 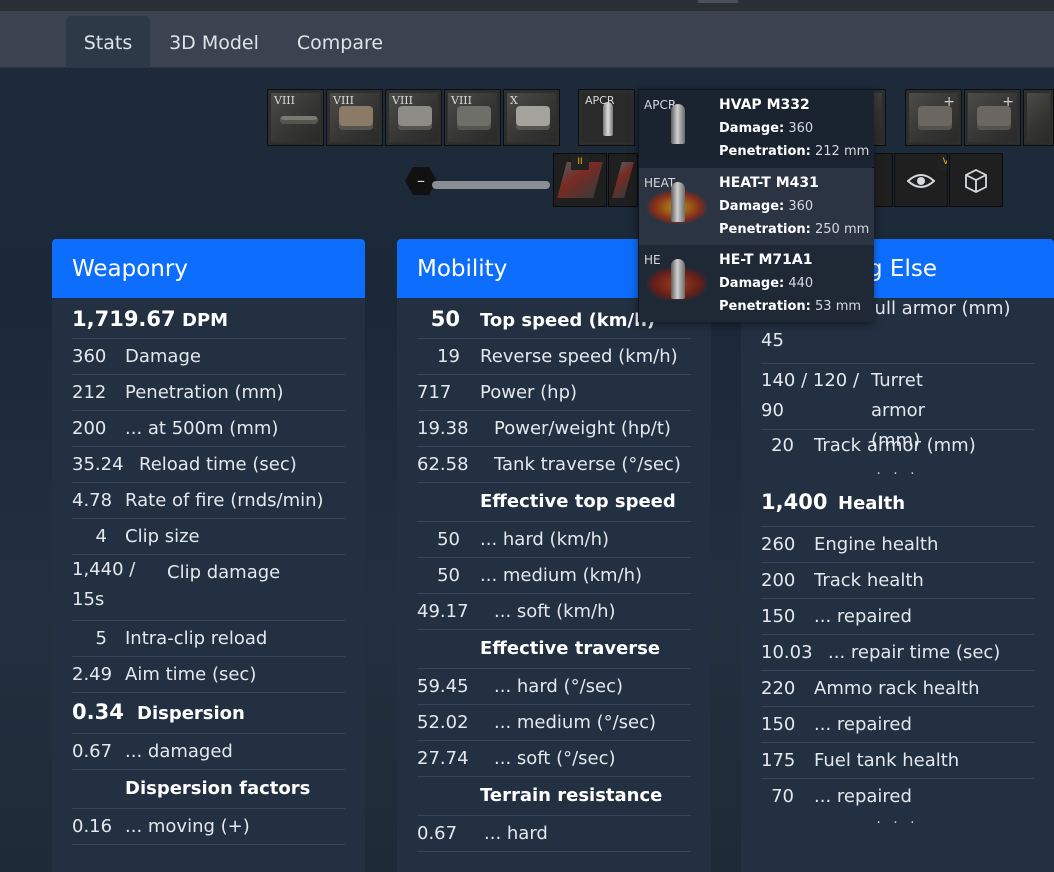 I want to click on stat-row: 0.67... damaged, so click(x=208, y=752).